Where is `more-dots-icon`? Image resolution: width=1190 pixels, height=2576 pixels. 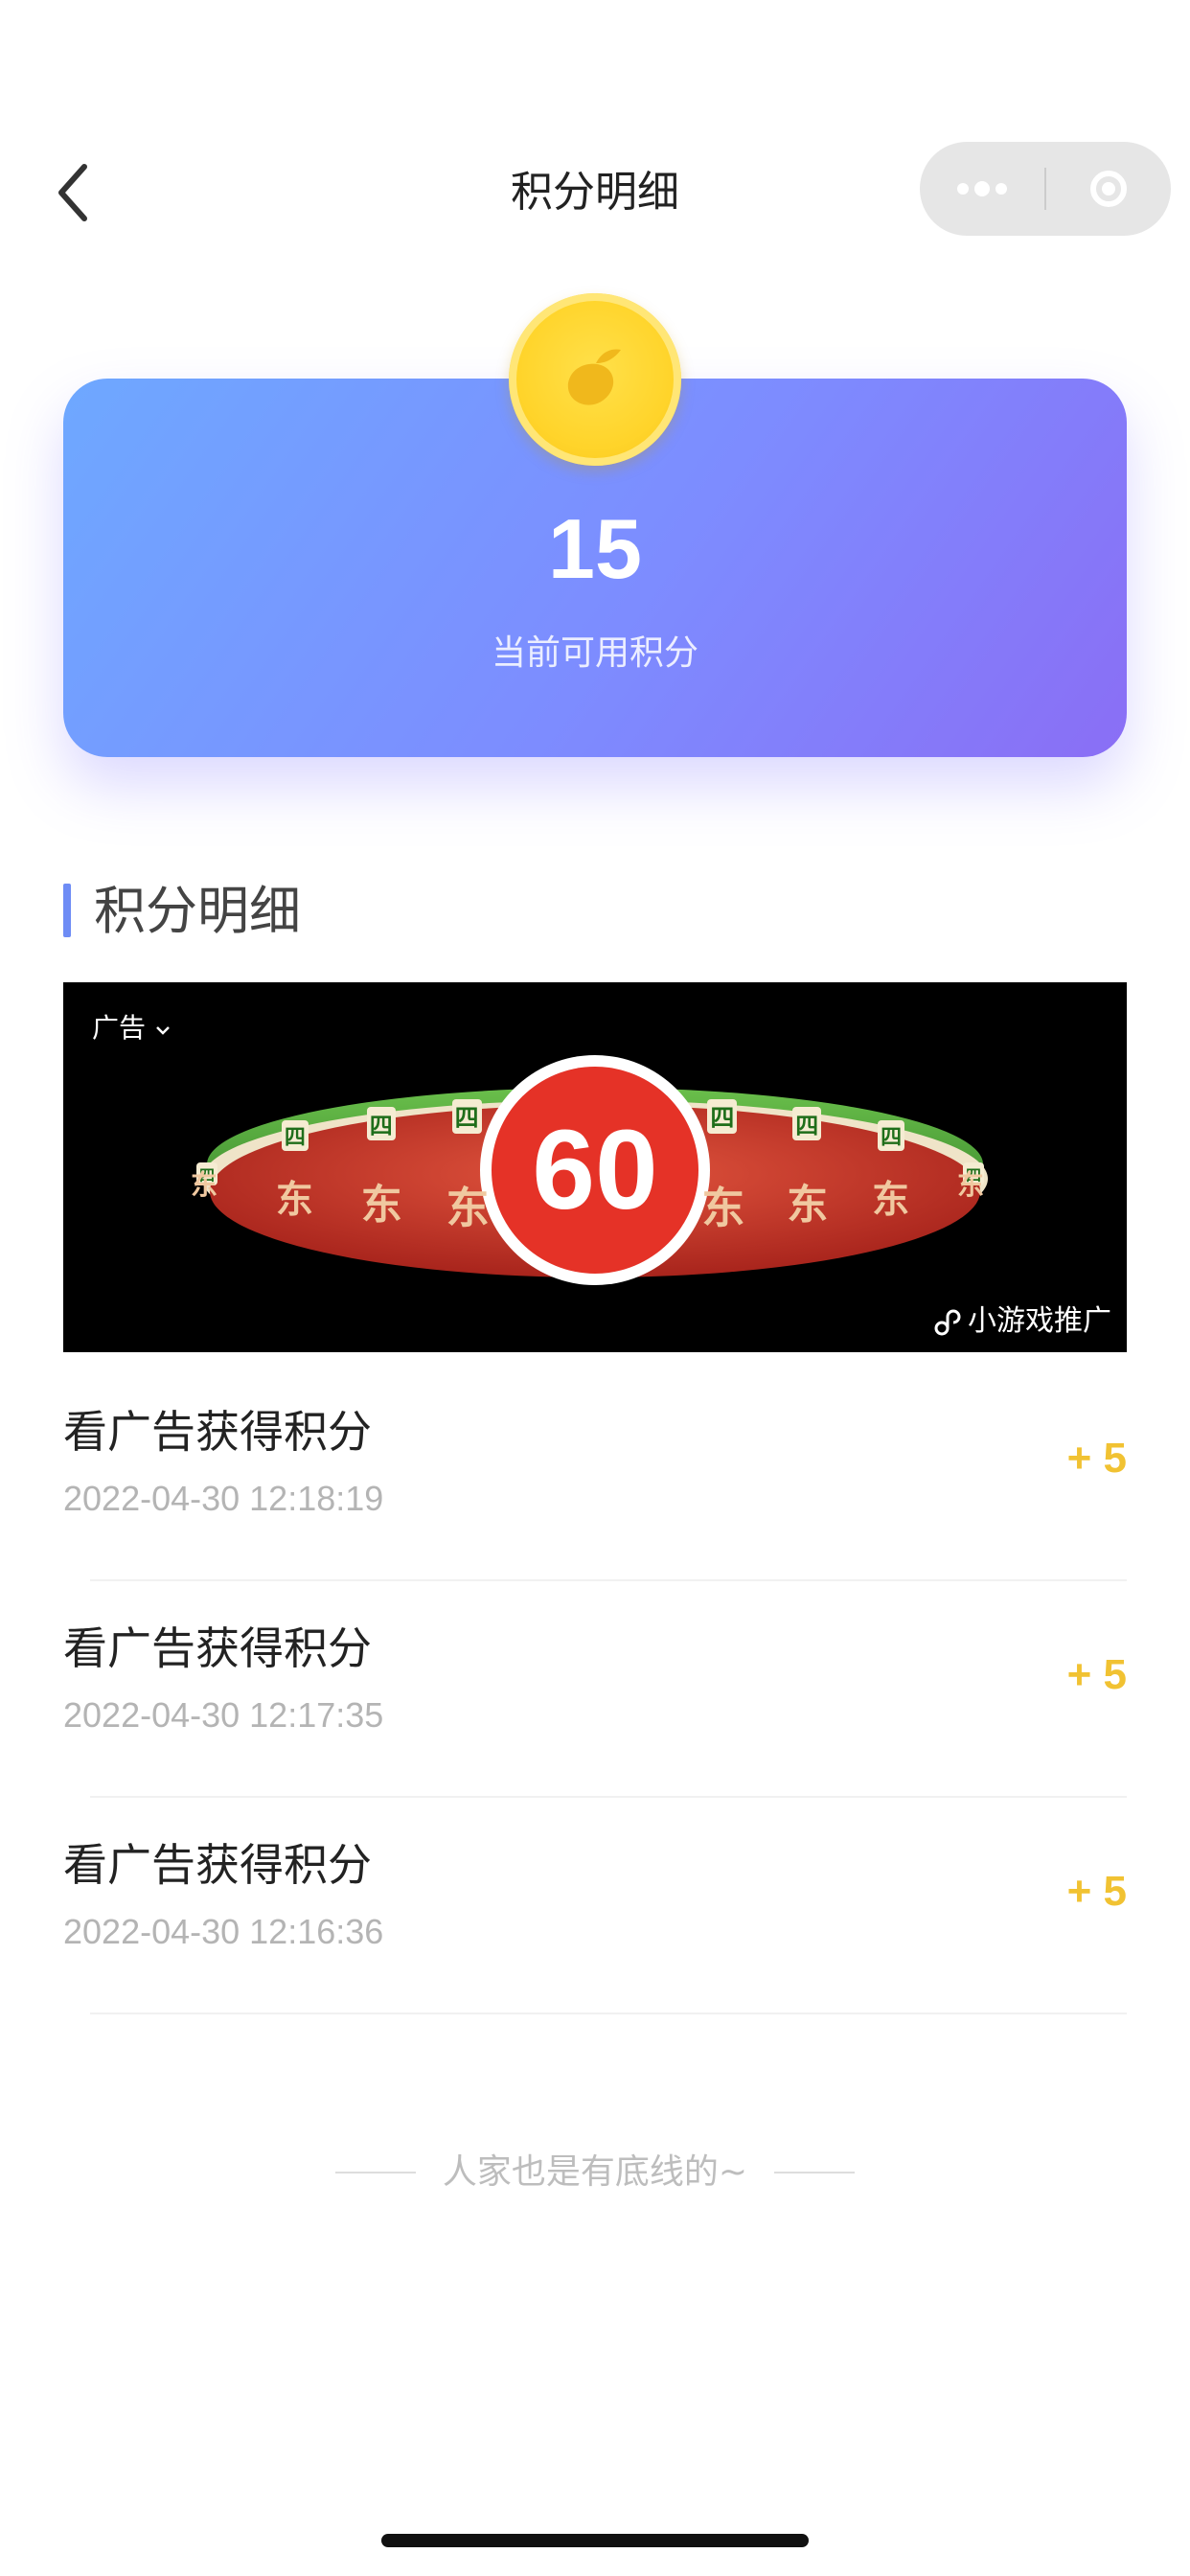 more-dots-icon is located at coordinates (982, 188).